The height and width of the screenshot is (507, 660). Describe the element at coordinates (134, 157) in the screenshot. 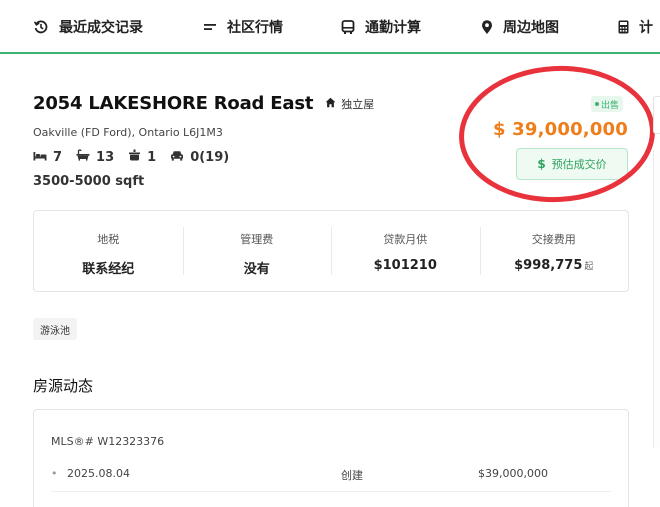

I see `kitchen-icon` at that location.